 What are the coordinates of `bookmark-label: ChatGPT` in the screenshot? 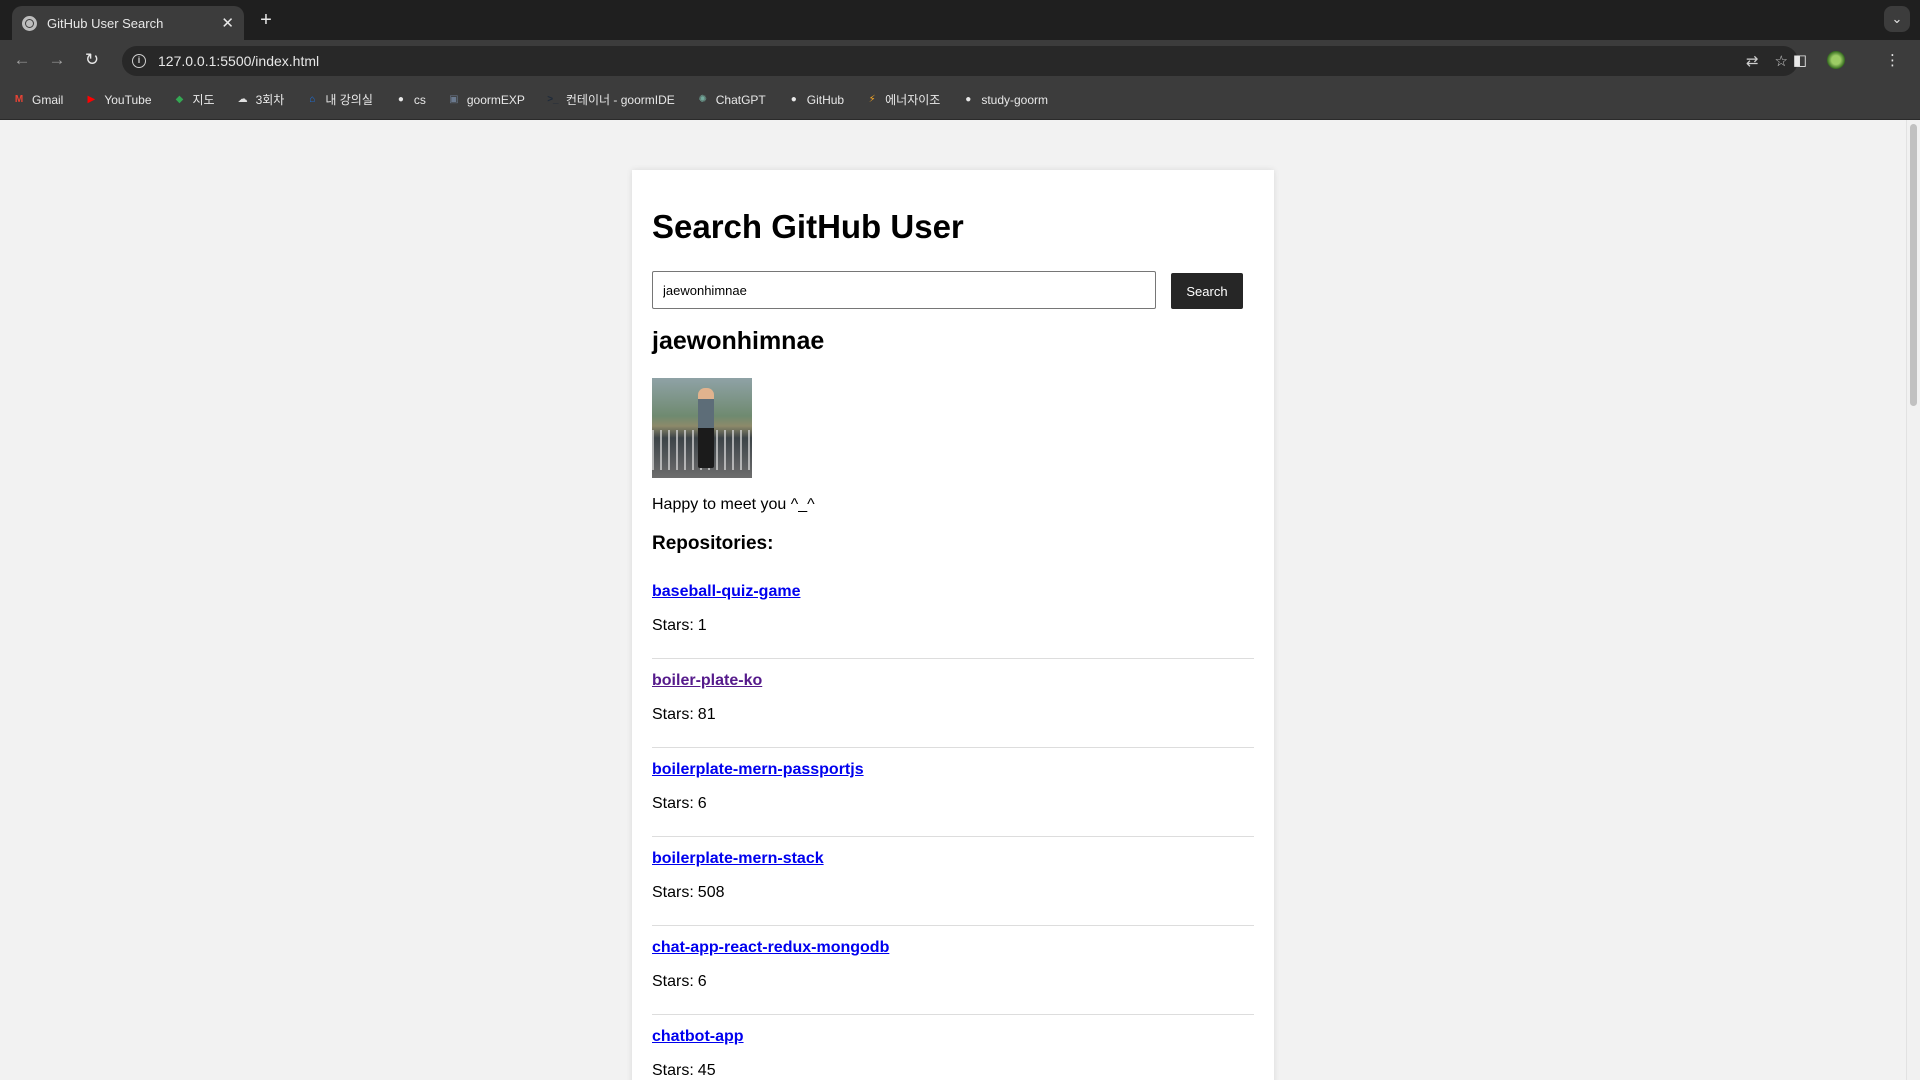 It's located at (740, 99).